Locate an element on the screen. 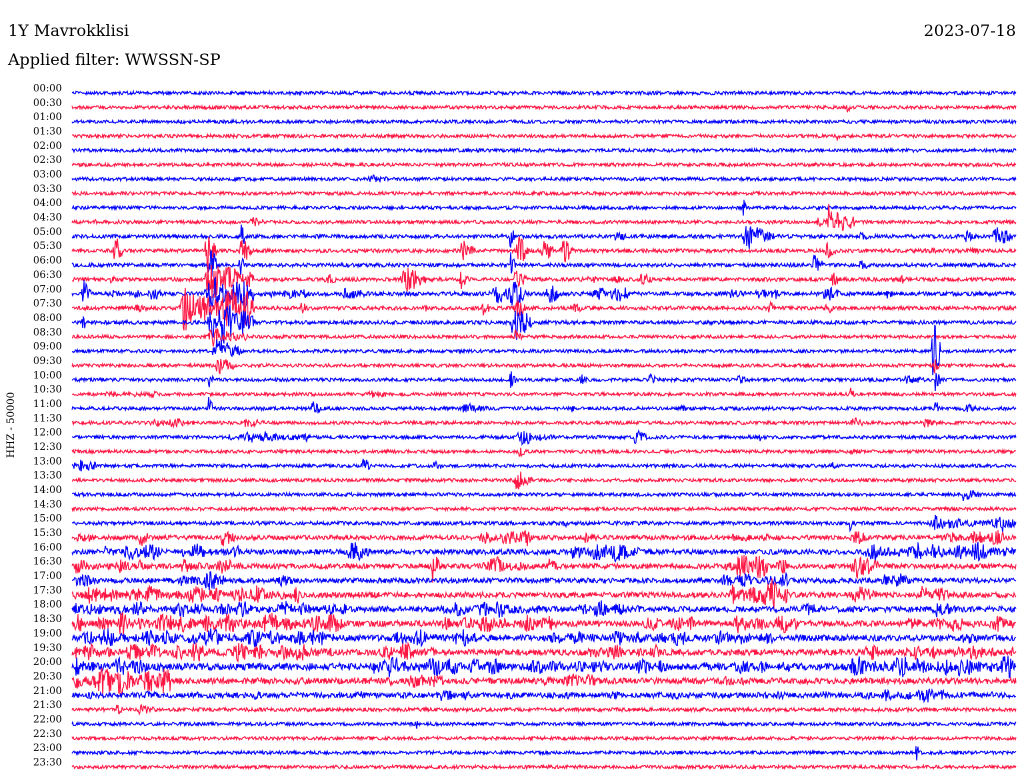  time-label-09-30: 09:30 is located at coordinates (47, 361).